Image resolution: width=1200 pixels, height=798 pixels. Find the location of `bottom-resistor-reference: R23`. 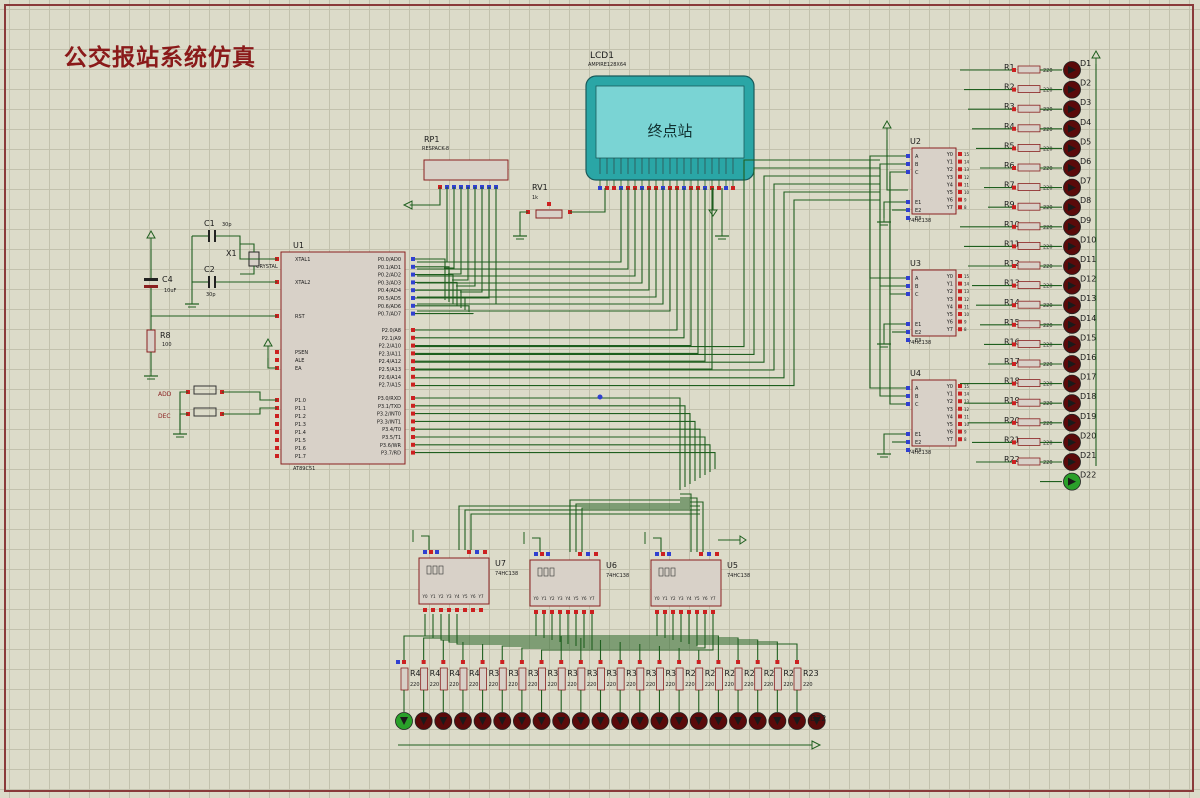

bottom-resistor-reference: R23 is located at coordinates (811, 673).